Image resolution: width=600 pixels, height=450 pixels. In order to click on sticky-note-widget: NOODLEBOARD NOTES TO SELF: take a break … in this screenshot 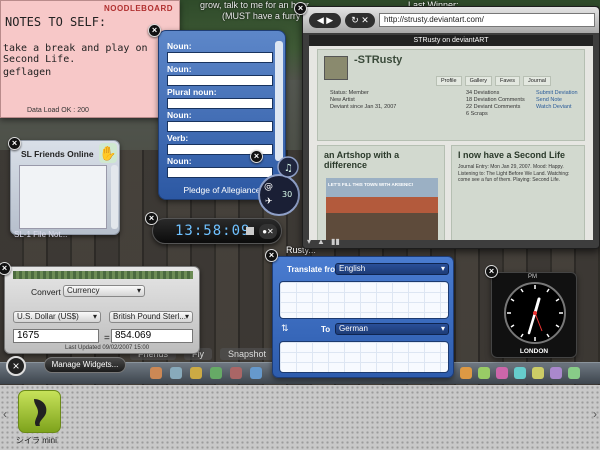, I will do `click(90, 59)`.